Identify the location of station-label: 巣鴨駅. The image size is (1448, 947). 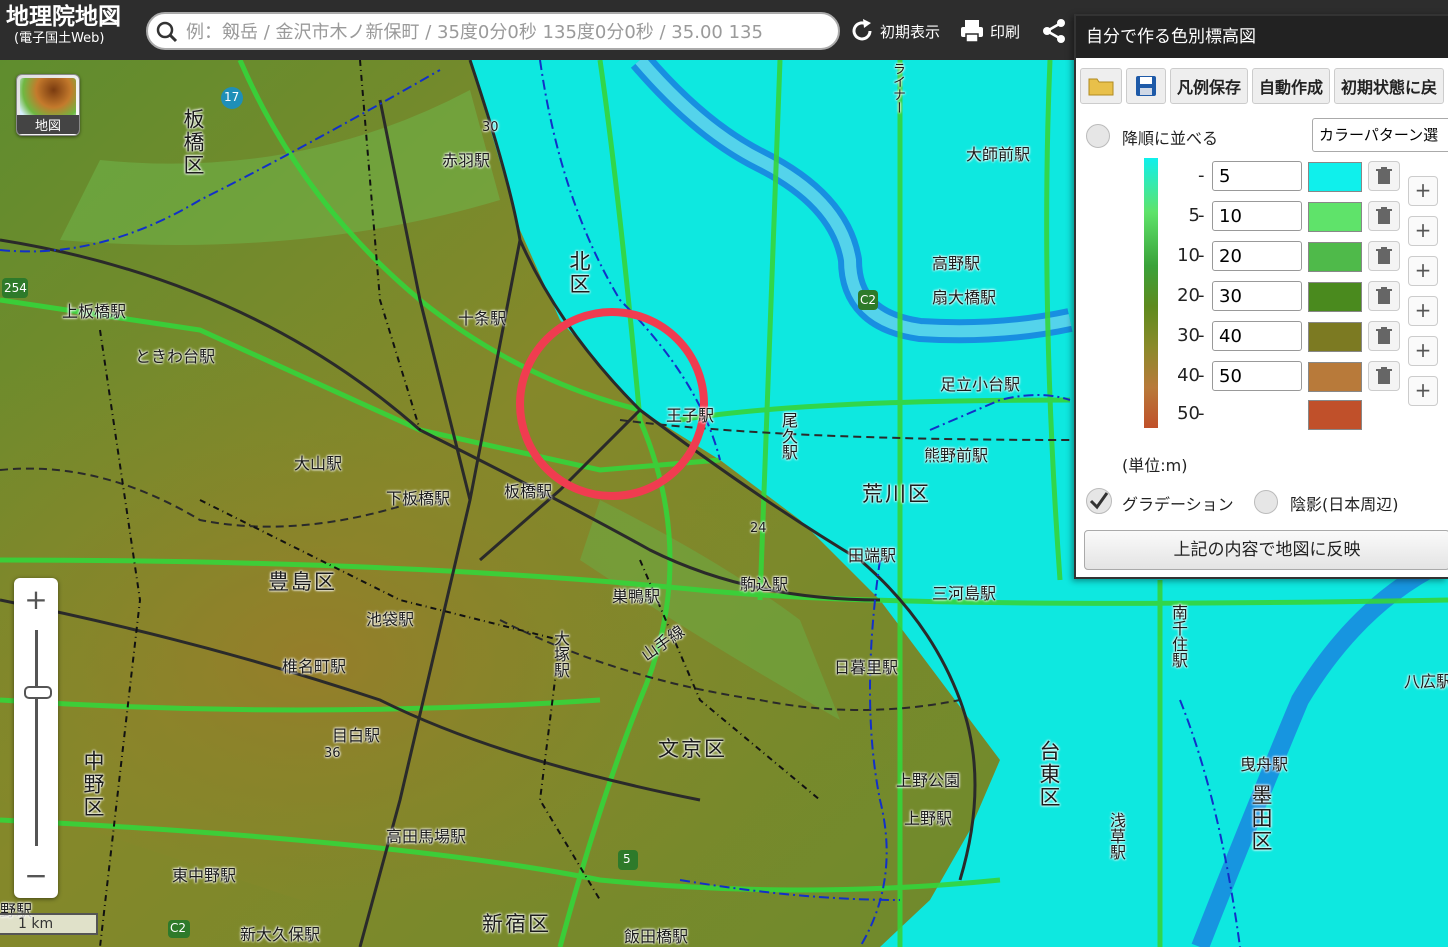
(636, 596).